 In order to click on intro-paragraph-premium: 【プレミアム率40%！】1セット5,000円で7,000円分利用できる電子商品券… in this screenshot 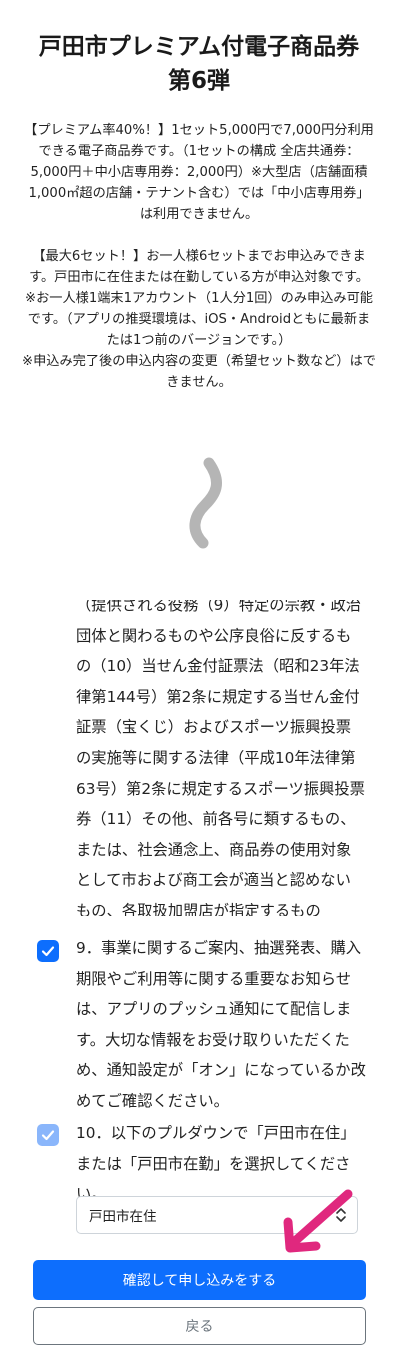, I will do `click(199, 172)`.